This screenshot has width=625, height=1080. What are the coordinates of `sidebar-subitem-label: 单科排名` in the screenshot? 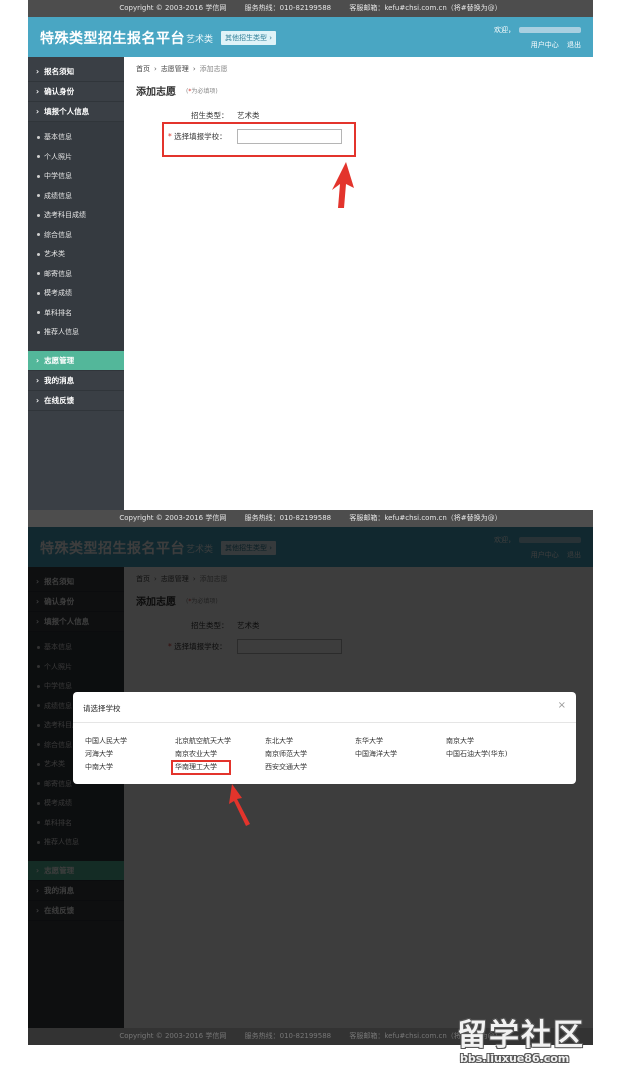 It's located at (58, 312).